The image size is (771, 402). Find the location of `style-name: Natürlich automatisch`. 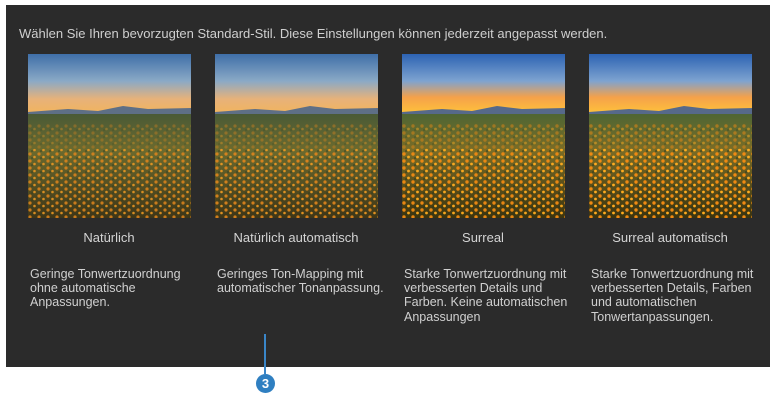

style-name: Natürlich automatisch is located at coordinates (296, 237).